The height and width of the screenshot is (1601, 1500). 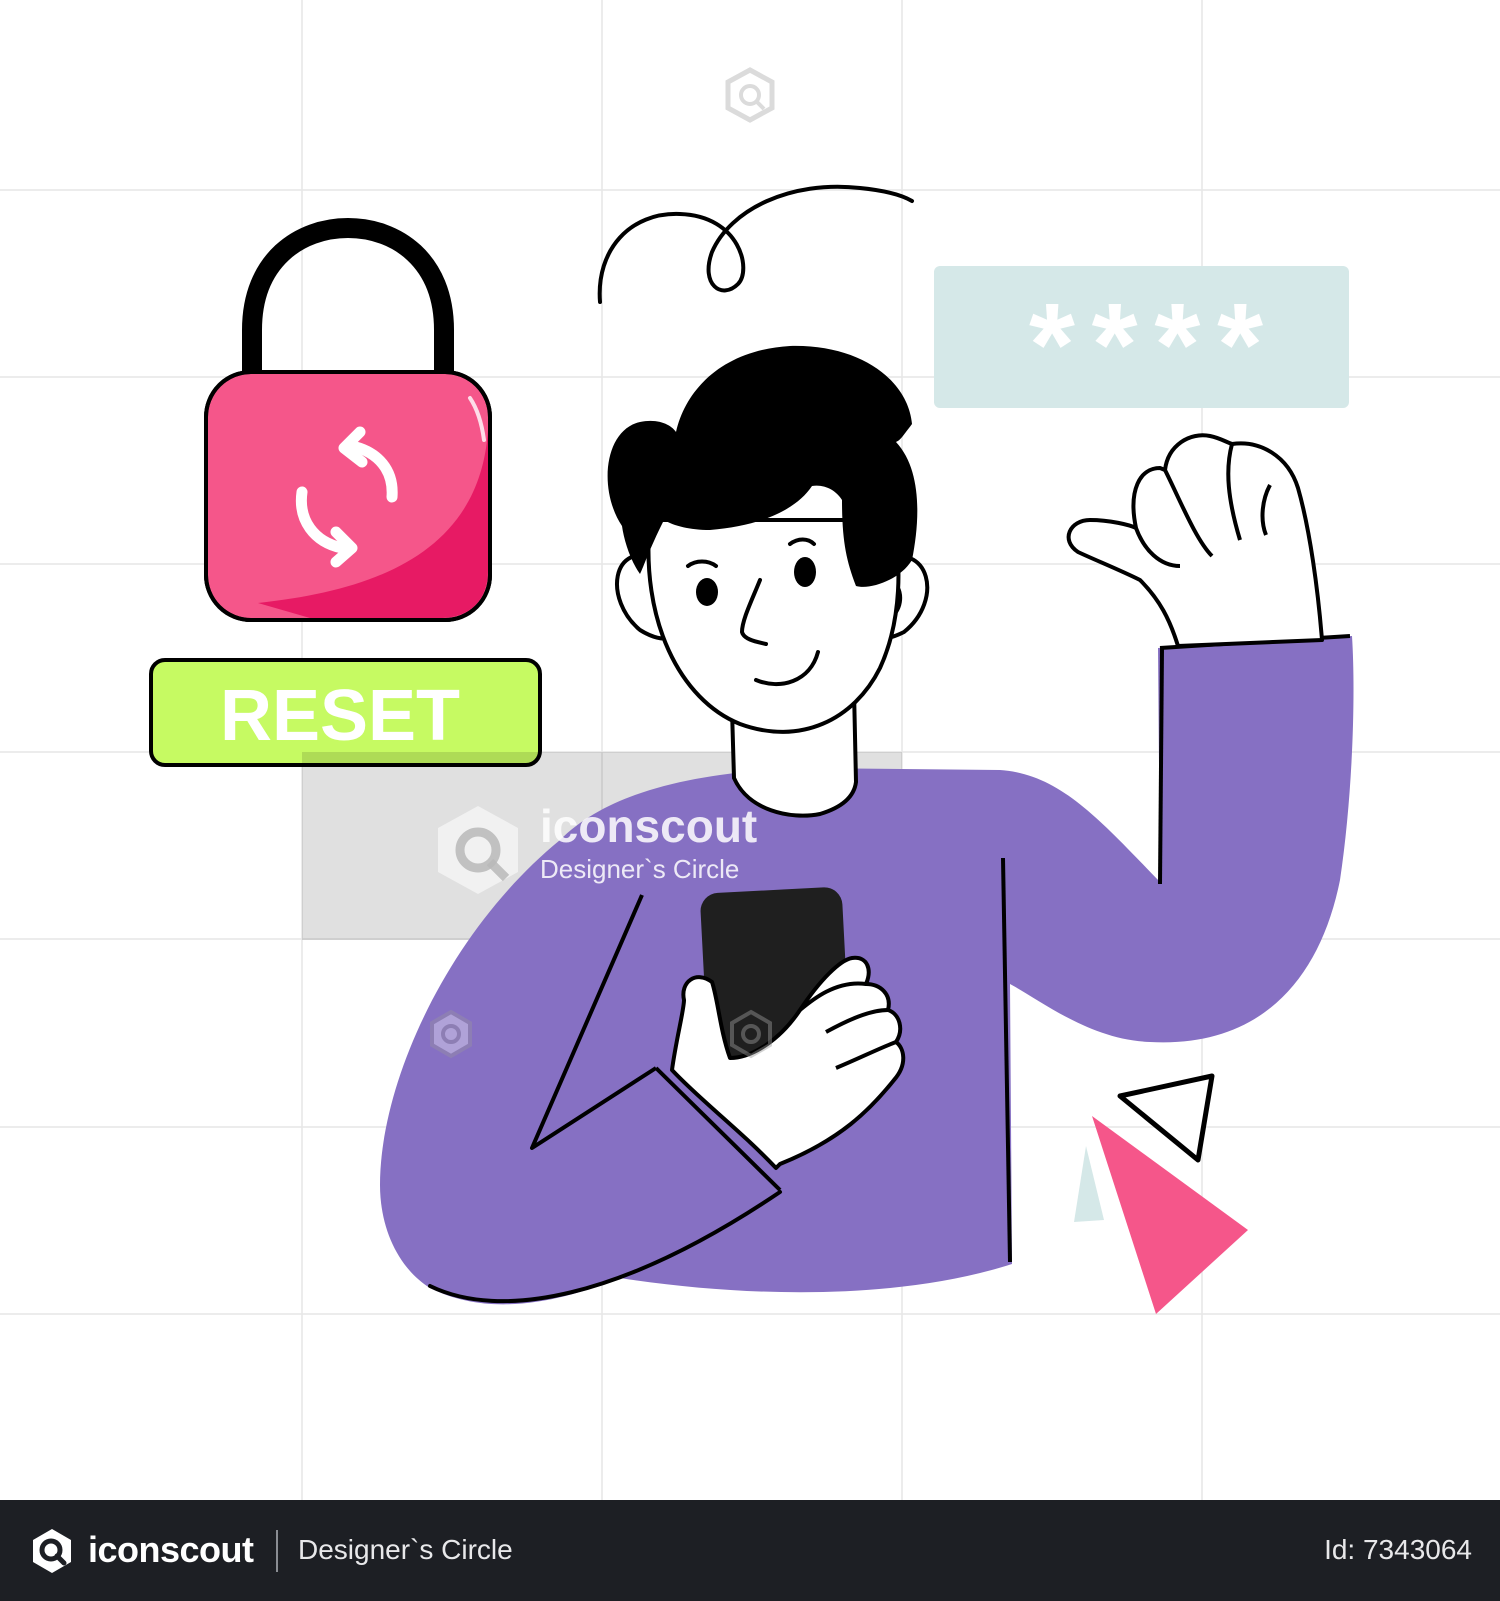 What do you see at coordinates (1398, 1549) in the screenshot?
I see `footer-asset-id: Id: 7343064` at bounding box center [1398, 1549].